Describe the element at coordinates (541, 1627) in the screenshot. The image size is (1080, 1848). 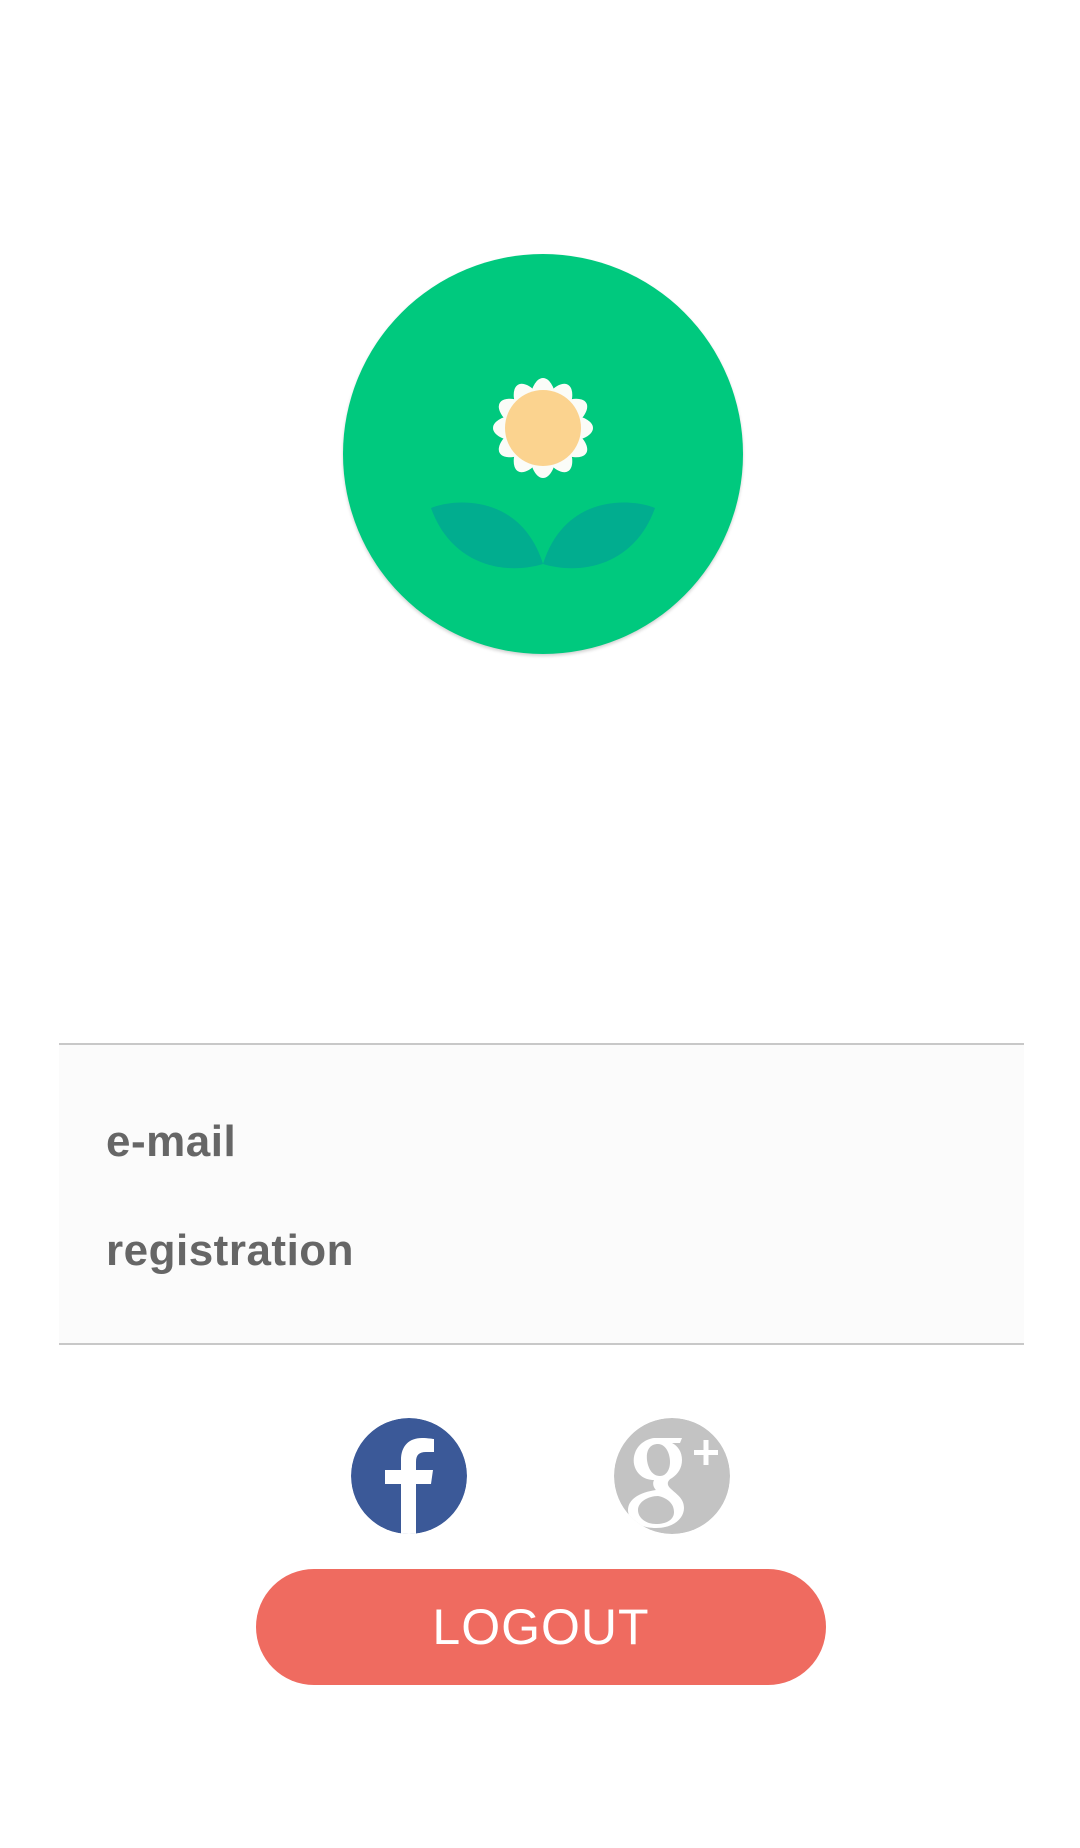
I see `logout-button: LOGOUT` at that location.